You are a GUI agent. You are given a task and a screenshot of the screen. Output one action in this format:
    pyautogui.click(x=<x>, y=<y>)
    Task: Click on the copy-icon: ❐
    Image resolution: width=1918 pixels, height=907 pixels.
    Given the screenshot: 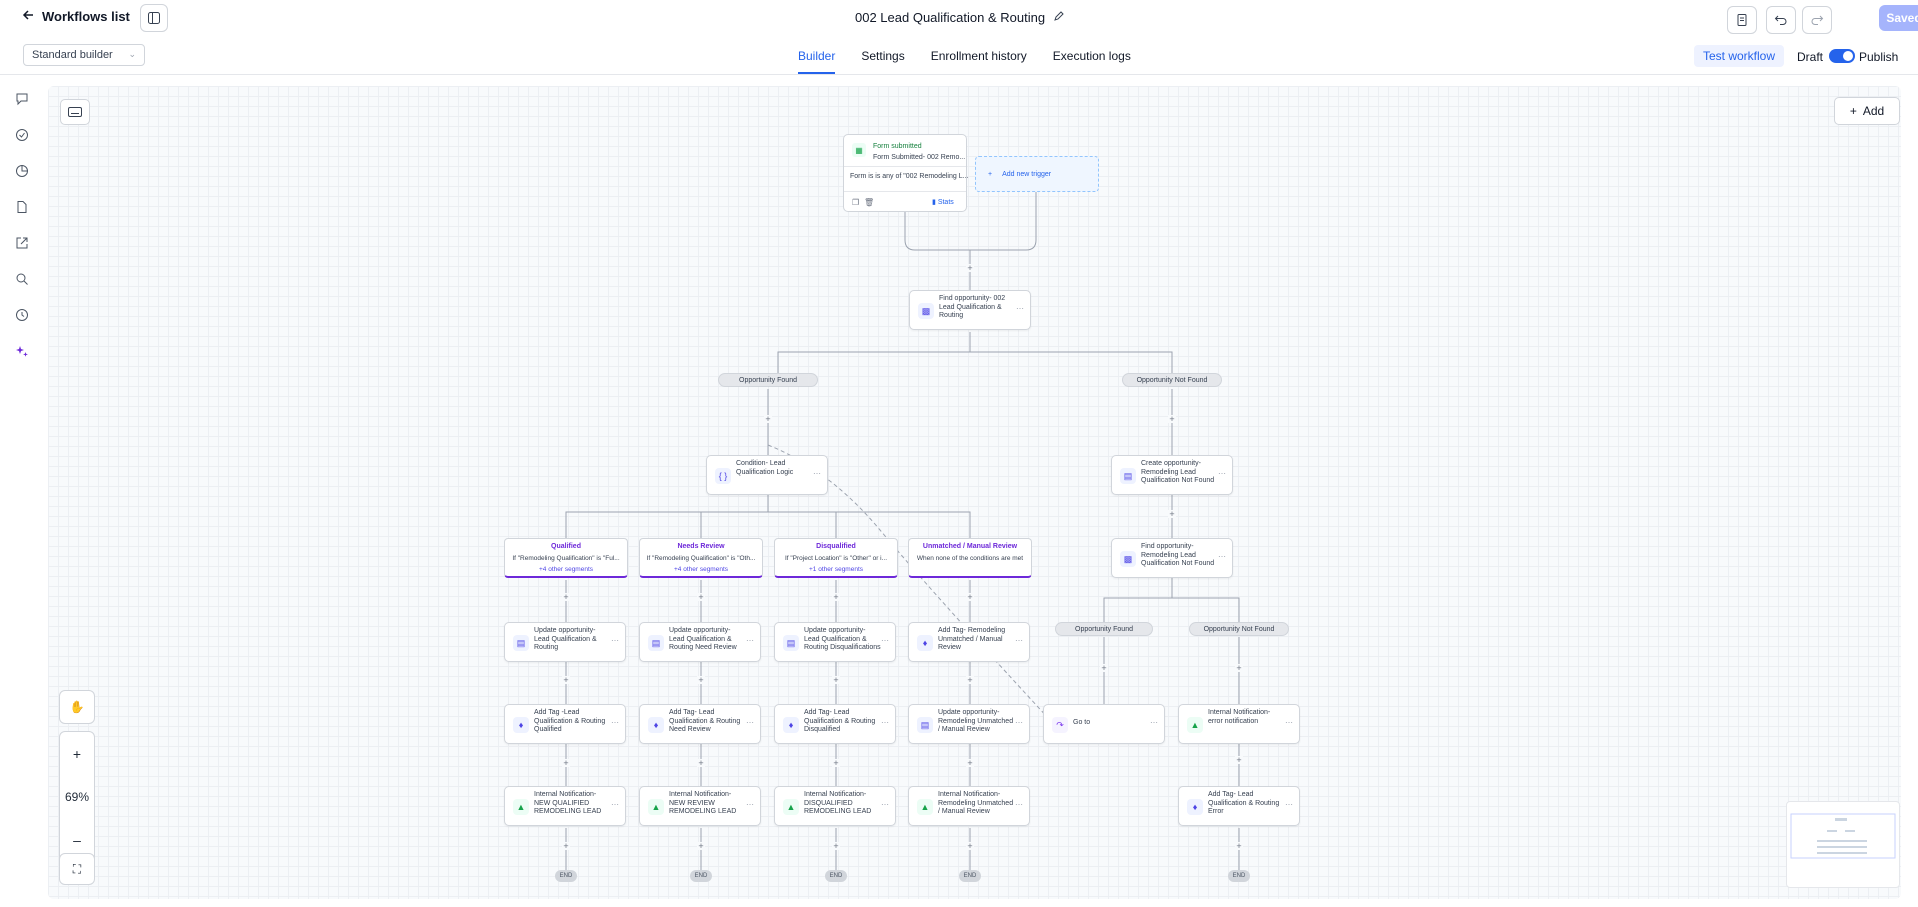 What is the action you would take?
    pyautogui.click(x=855, y=202)
    